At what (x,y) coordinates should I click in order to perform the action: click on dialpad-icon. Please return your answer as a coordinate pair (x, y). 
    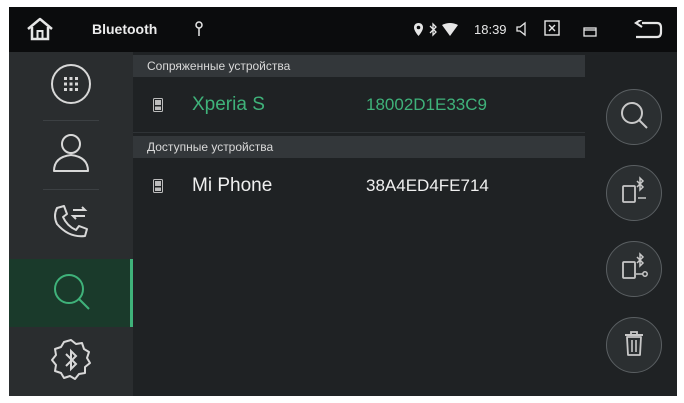
    Looking at the image, I should click on (71, 86).